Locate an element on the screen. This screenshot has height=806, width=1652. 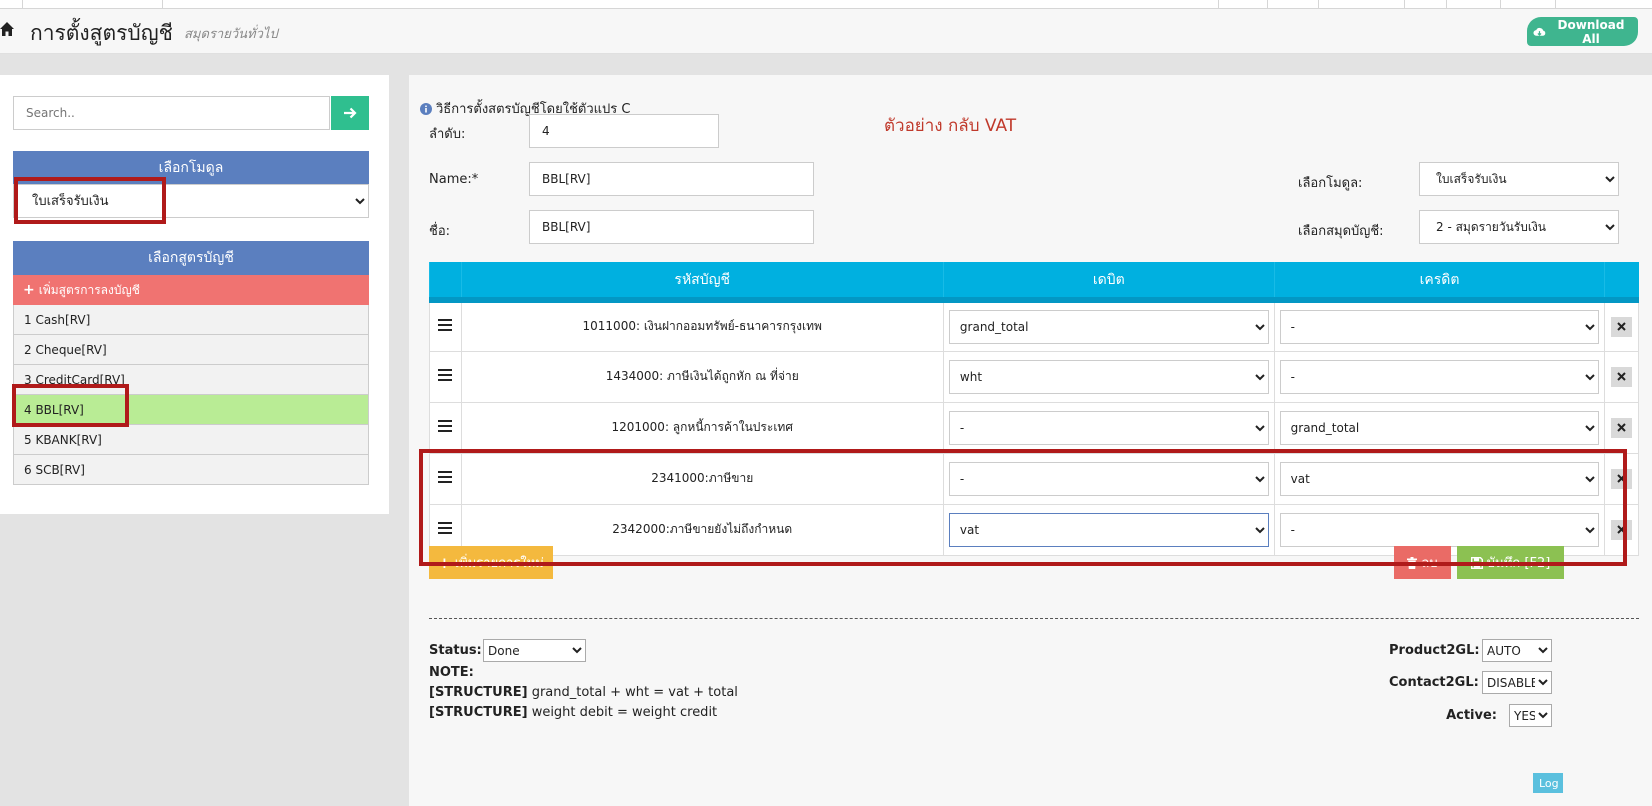
download-all-button: Download All is located at coordinates (1582, 31).